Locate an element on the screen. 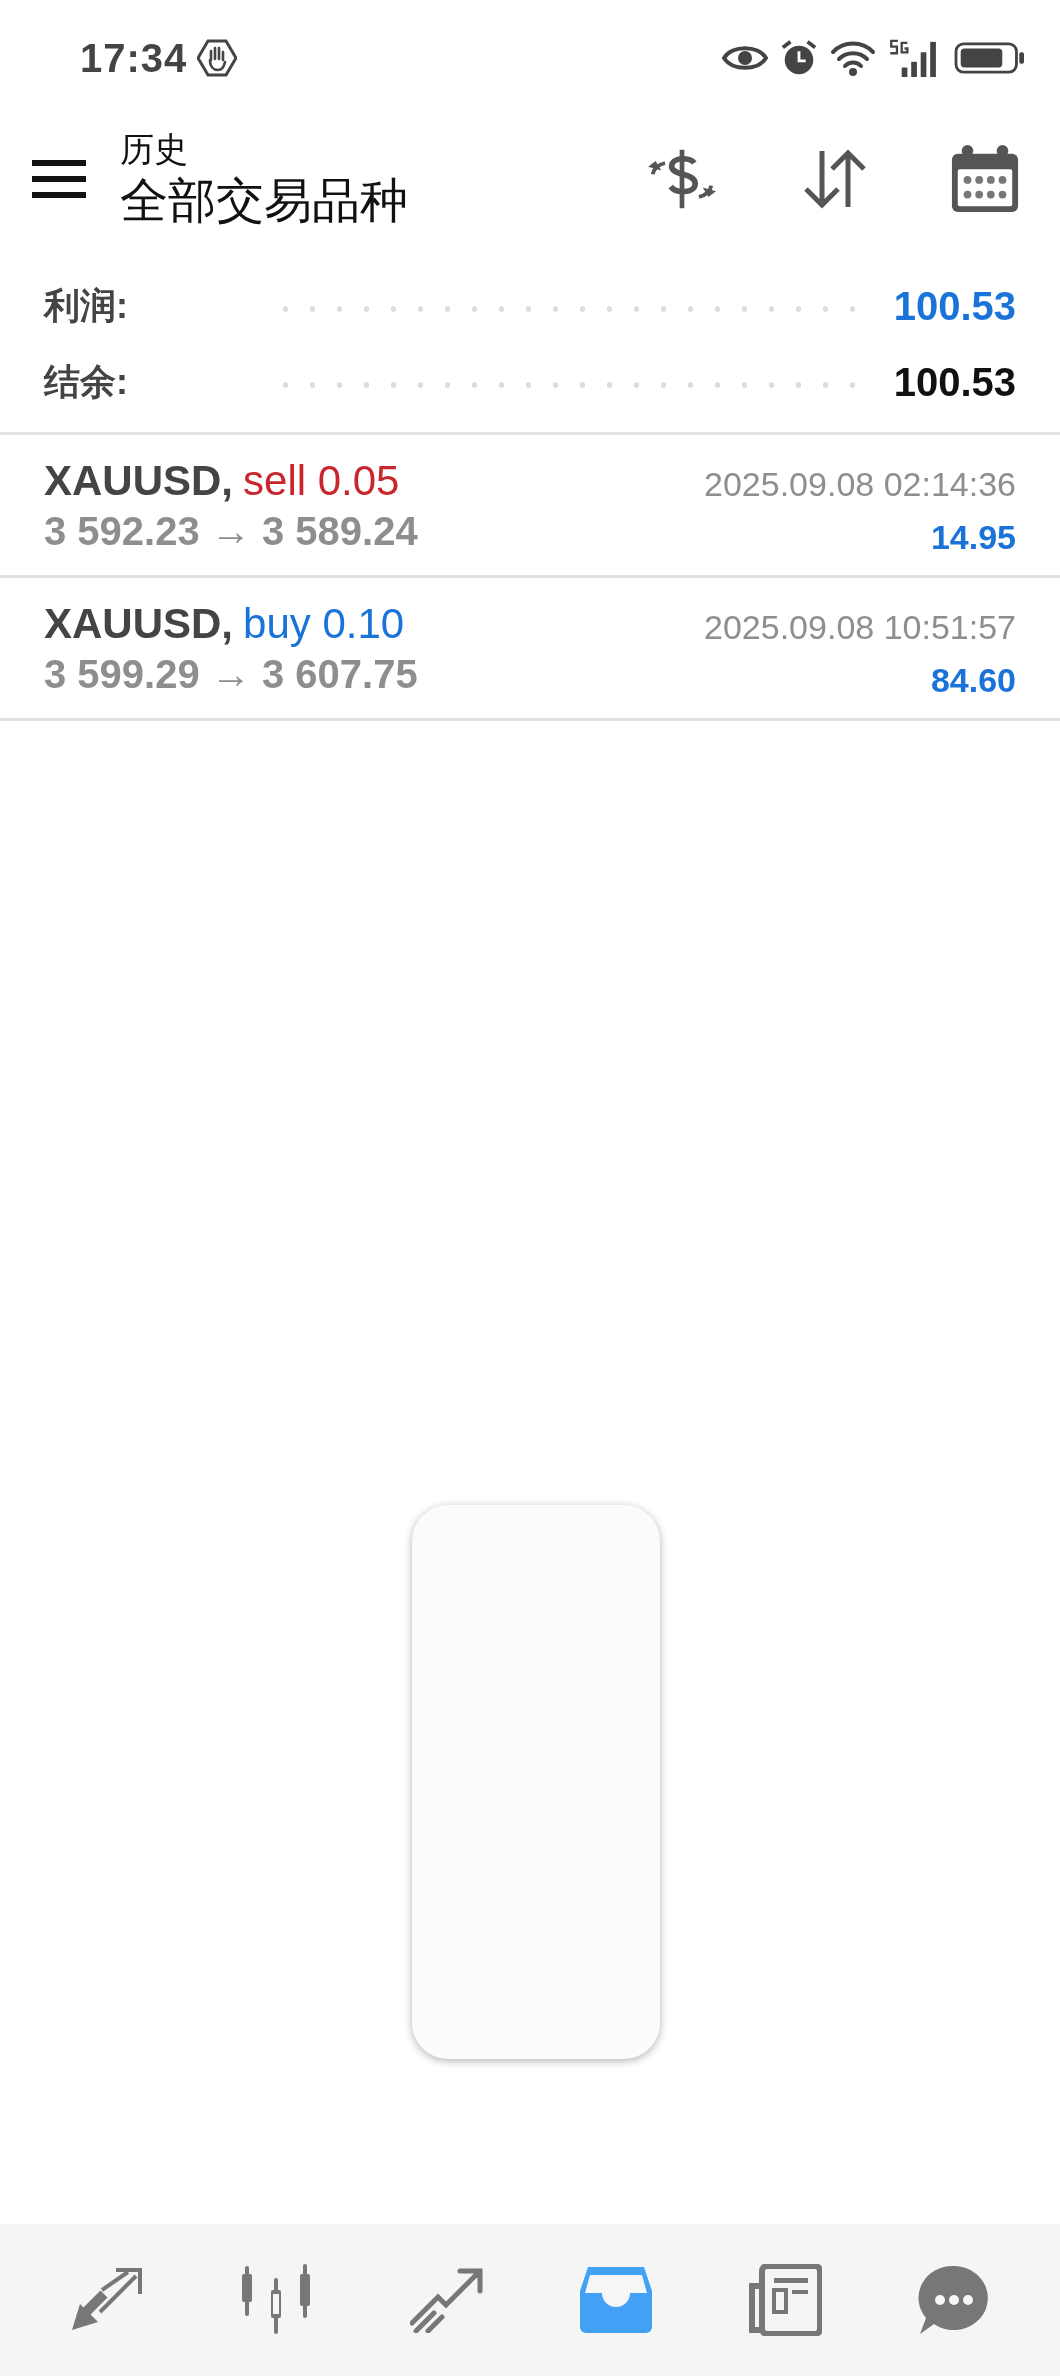  deal-prices: 3 599.29 → 3 607.75 is located at coordinates (231, 674).